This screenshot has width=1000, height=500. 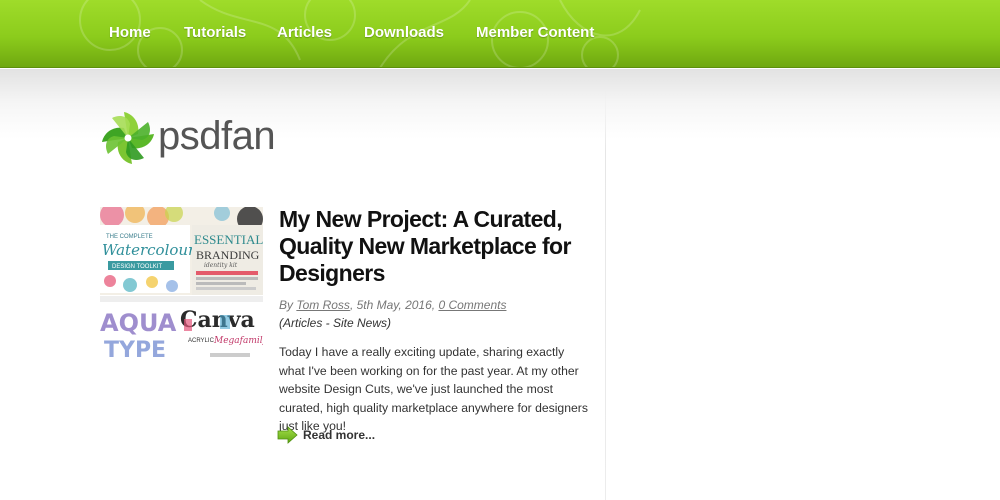 What do you see at coordinates (130, 32) in the screenshot?
I see `nav-home: Home` at bounding box center [130, 32].